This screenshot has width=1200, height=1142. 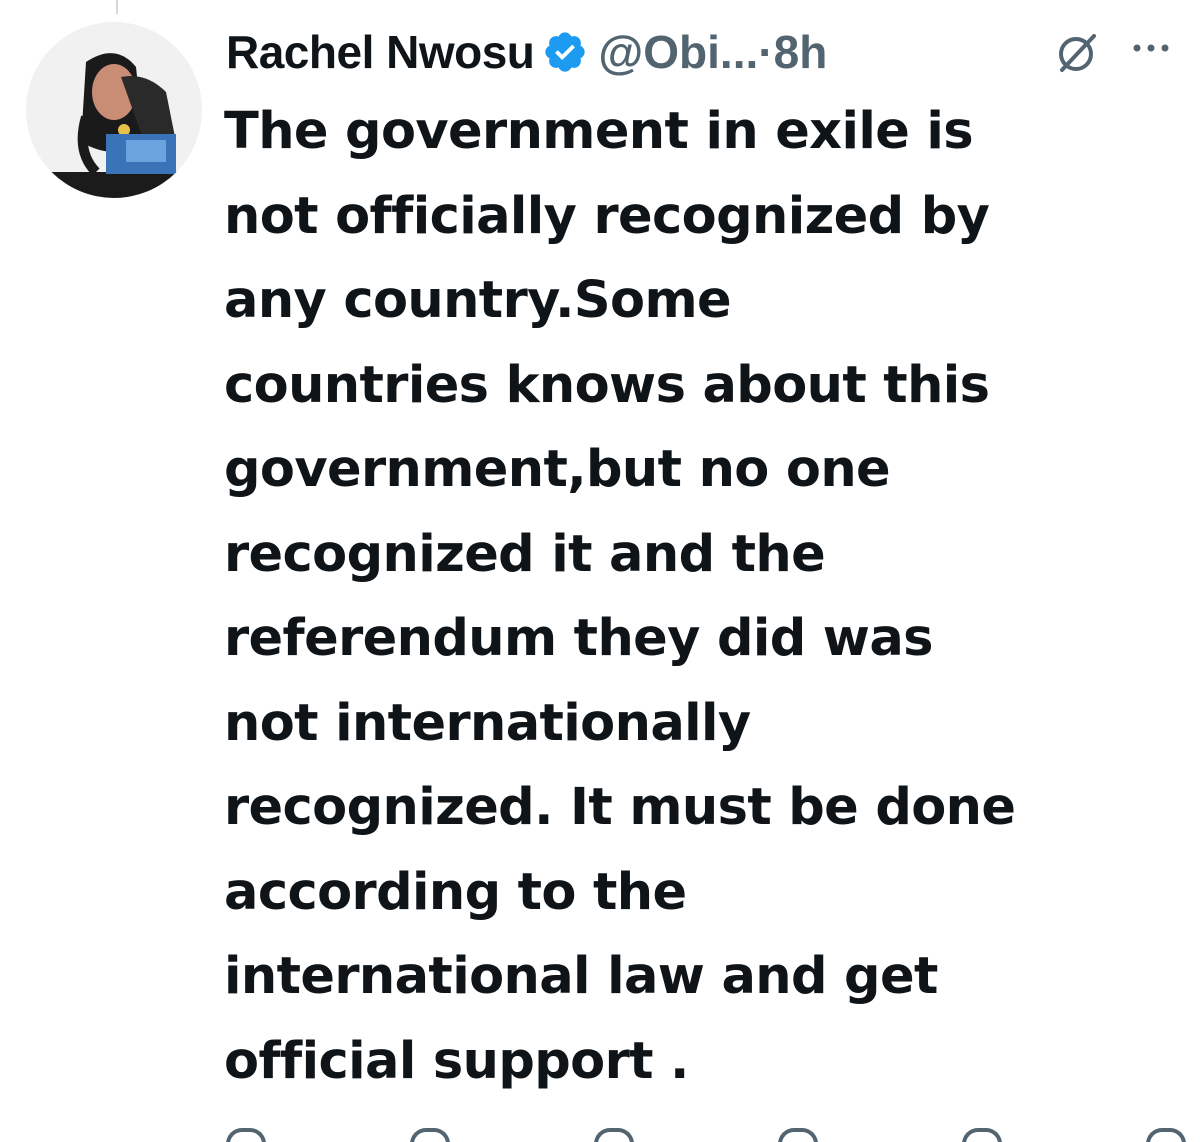 What do you see at coordinates (982, 1135) in the screenshot?
I see `bookmark-icon` at bounding box center [982, 1135].